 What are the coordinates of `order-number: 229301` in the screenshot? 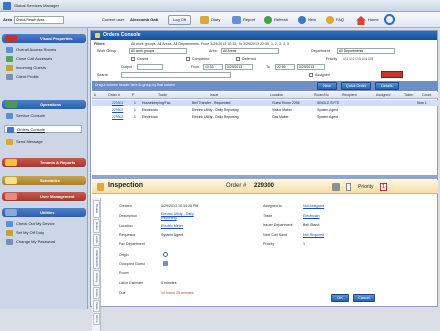 It's located at (117, 103).